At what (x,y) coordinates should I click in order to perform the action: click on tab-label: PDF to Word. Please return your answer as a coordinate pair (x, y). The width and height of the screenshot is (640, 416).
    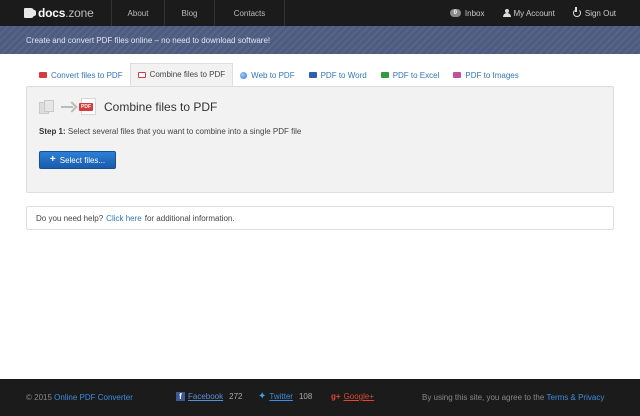
    Looking at the image, I should click on (343, 75).